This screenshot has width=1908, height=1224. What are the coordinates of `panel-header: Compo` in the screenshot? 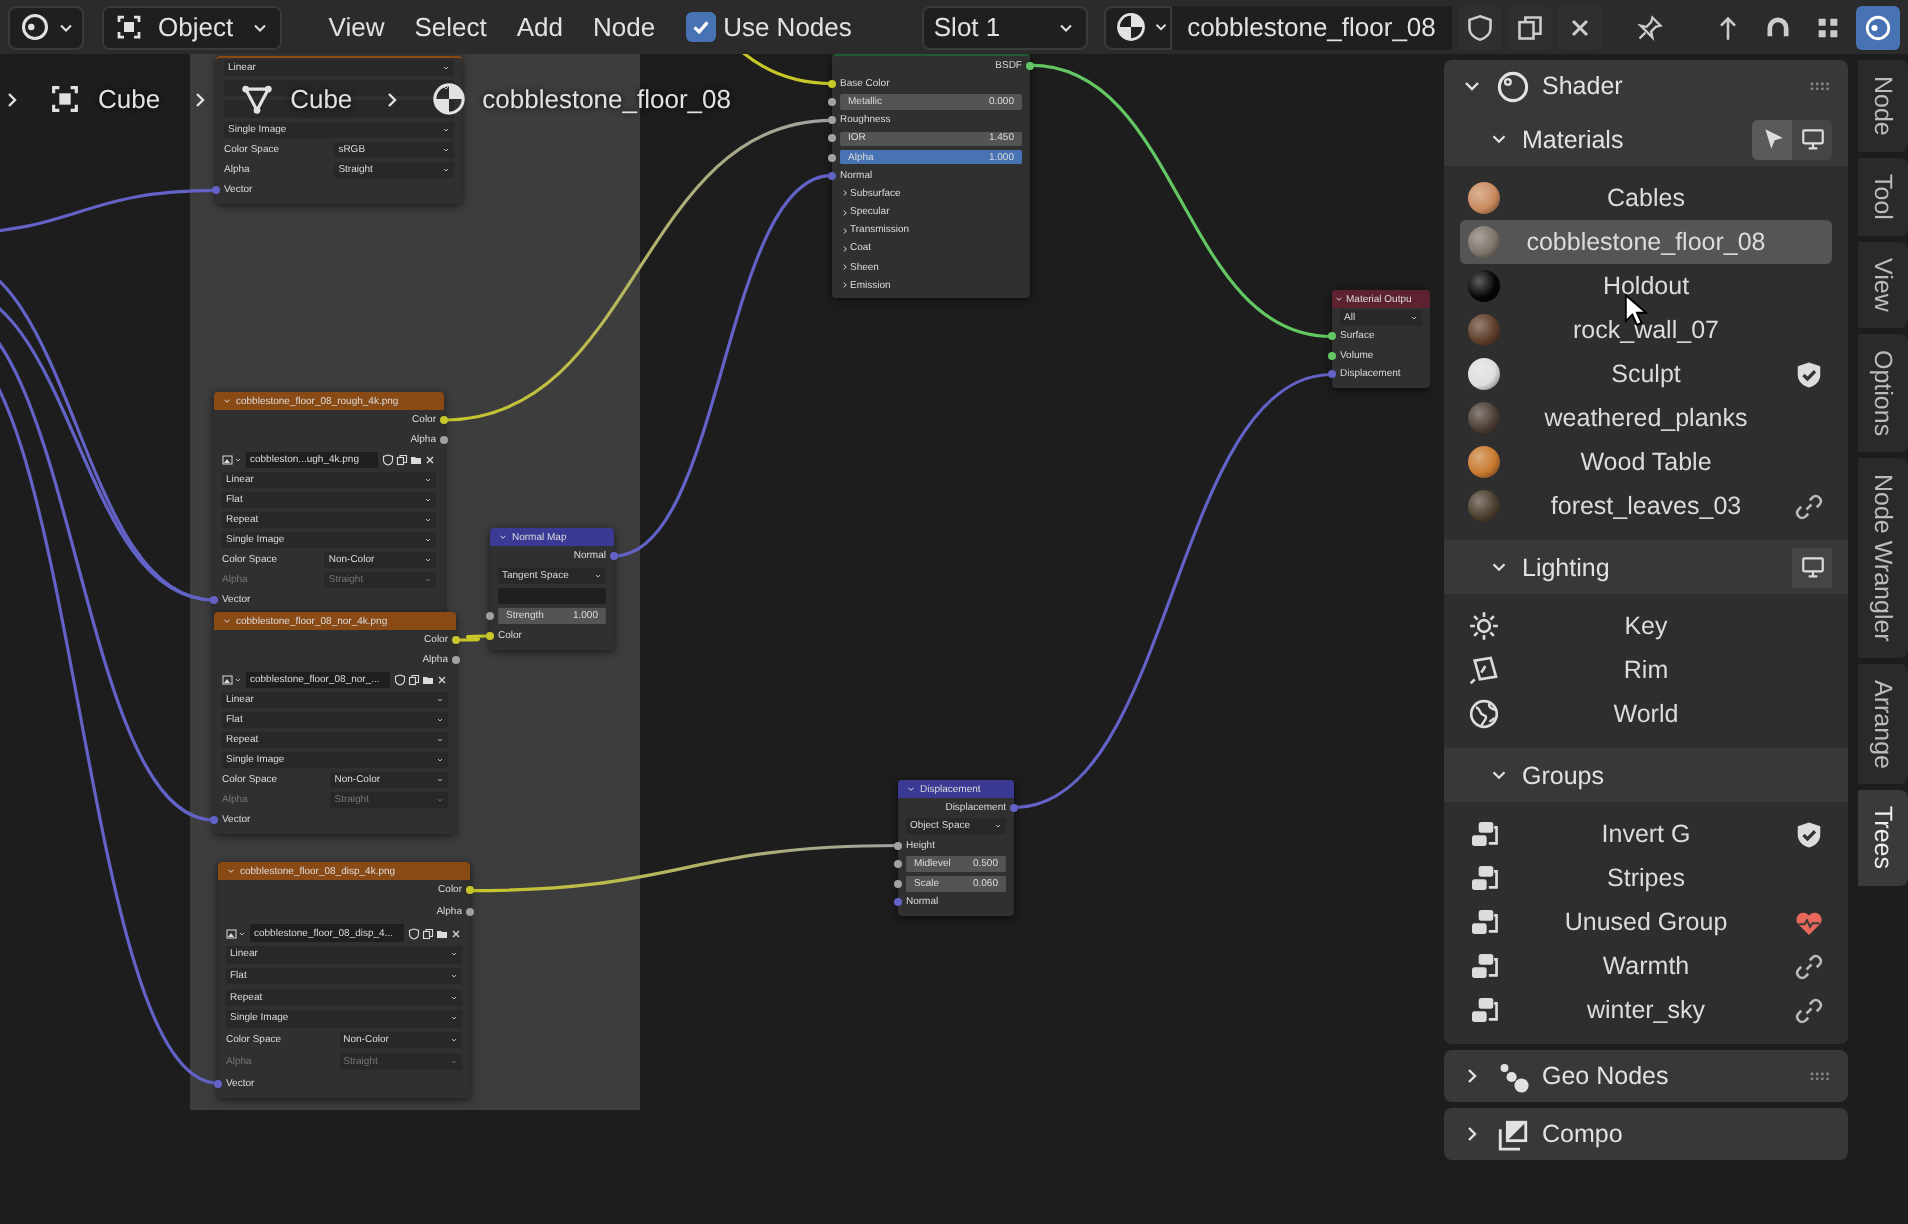 It's located at (1646, 1134).